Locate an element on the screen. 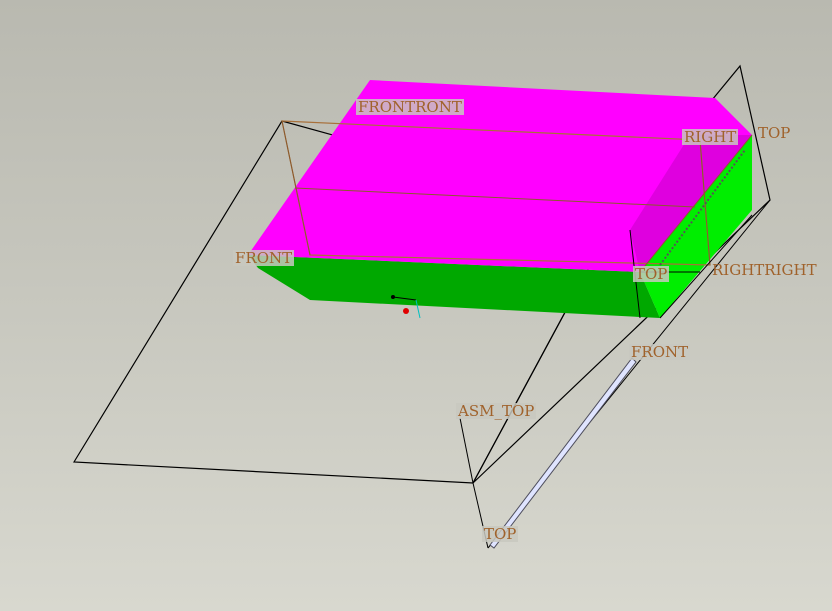 This screenshot has width=832, height=611. datum-label-top-right: TOP is located at coordinates (774, 133).